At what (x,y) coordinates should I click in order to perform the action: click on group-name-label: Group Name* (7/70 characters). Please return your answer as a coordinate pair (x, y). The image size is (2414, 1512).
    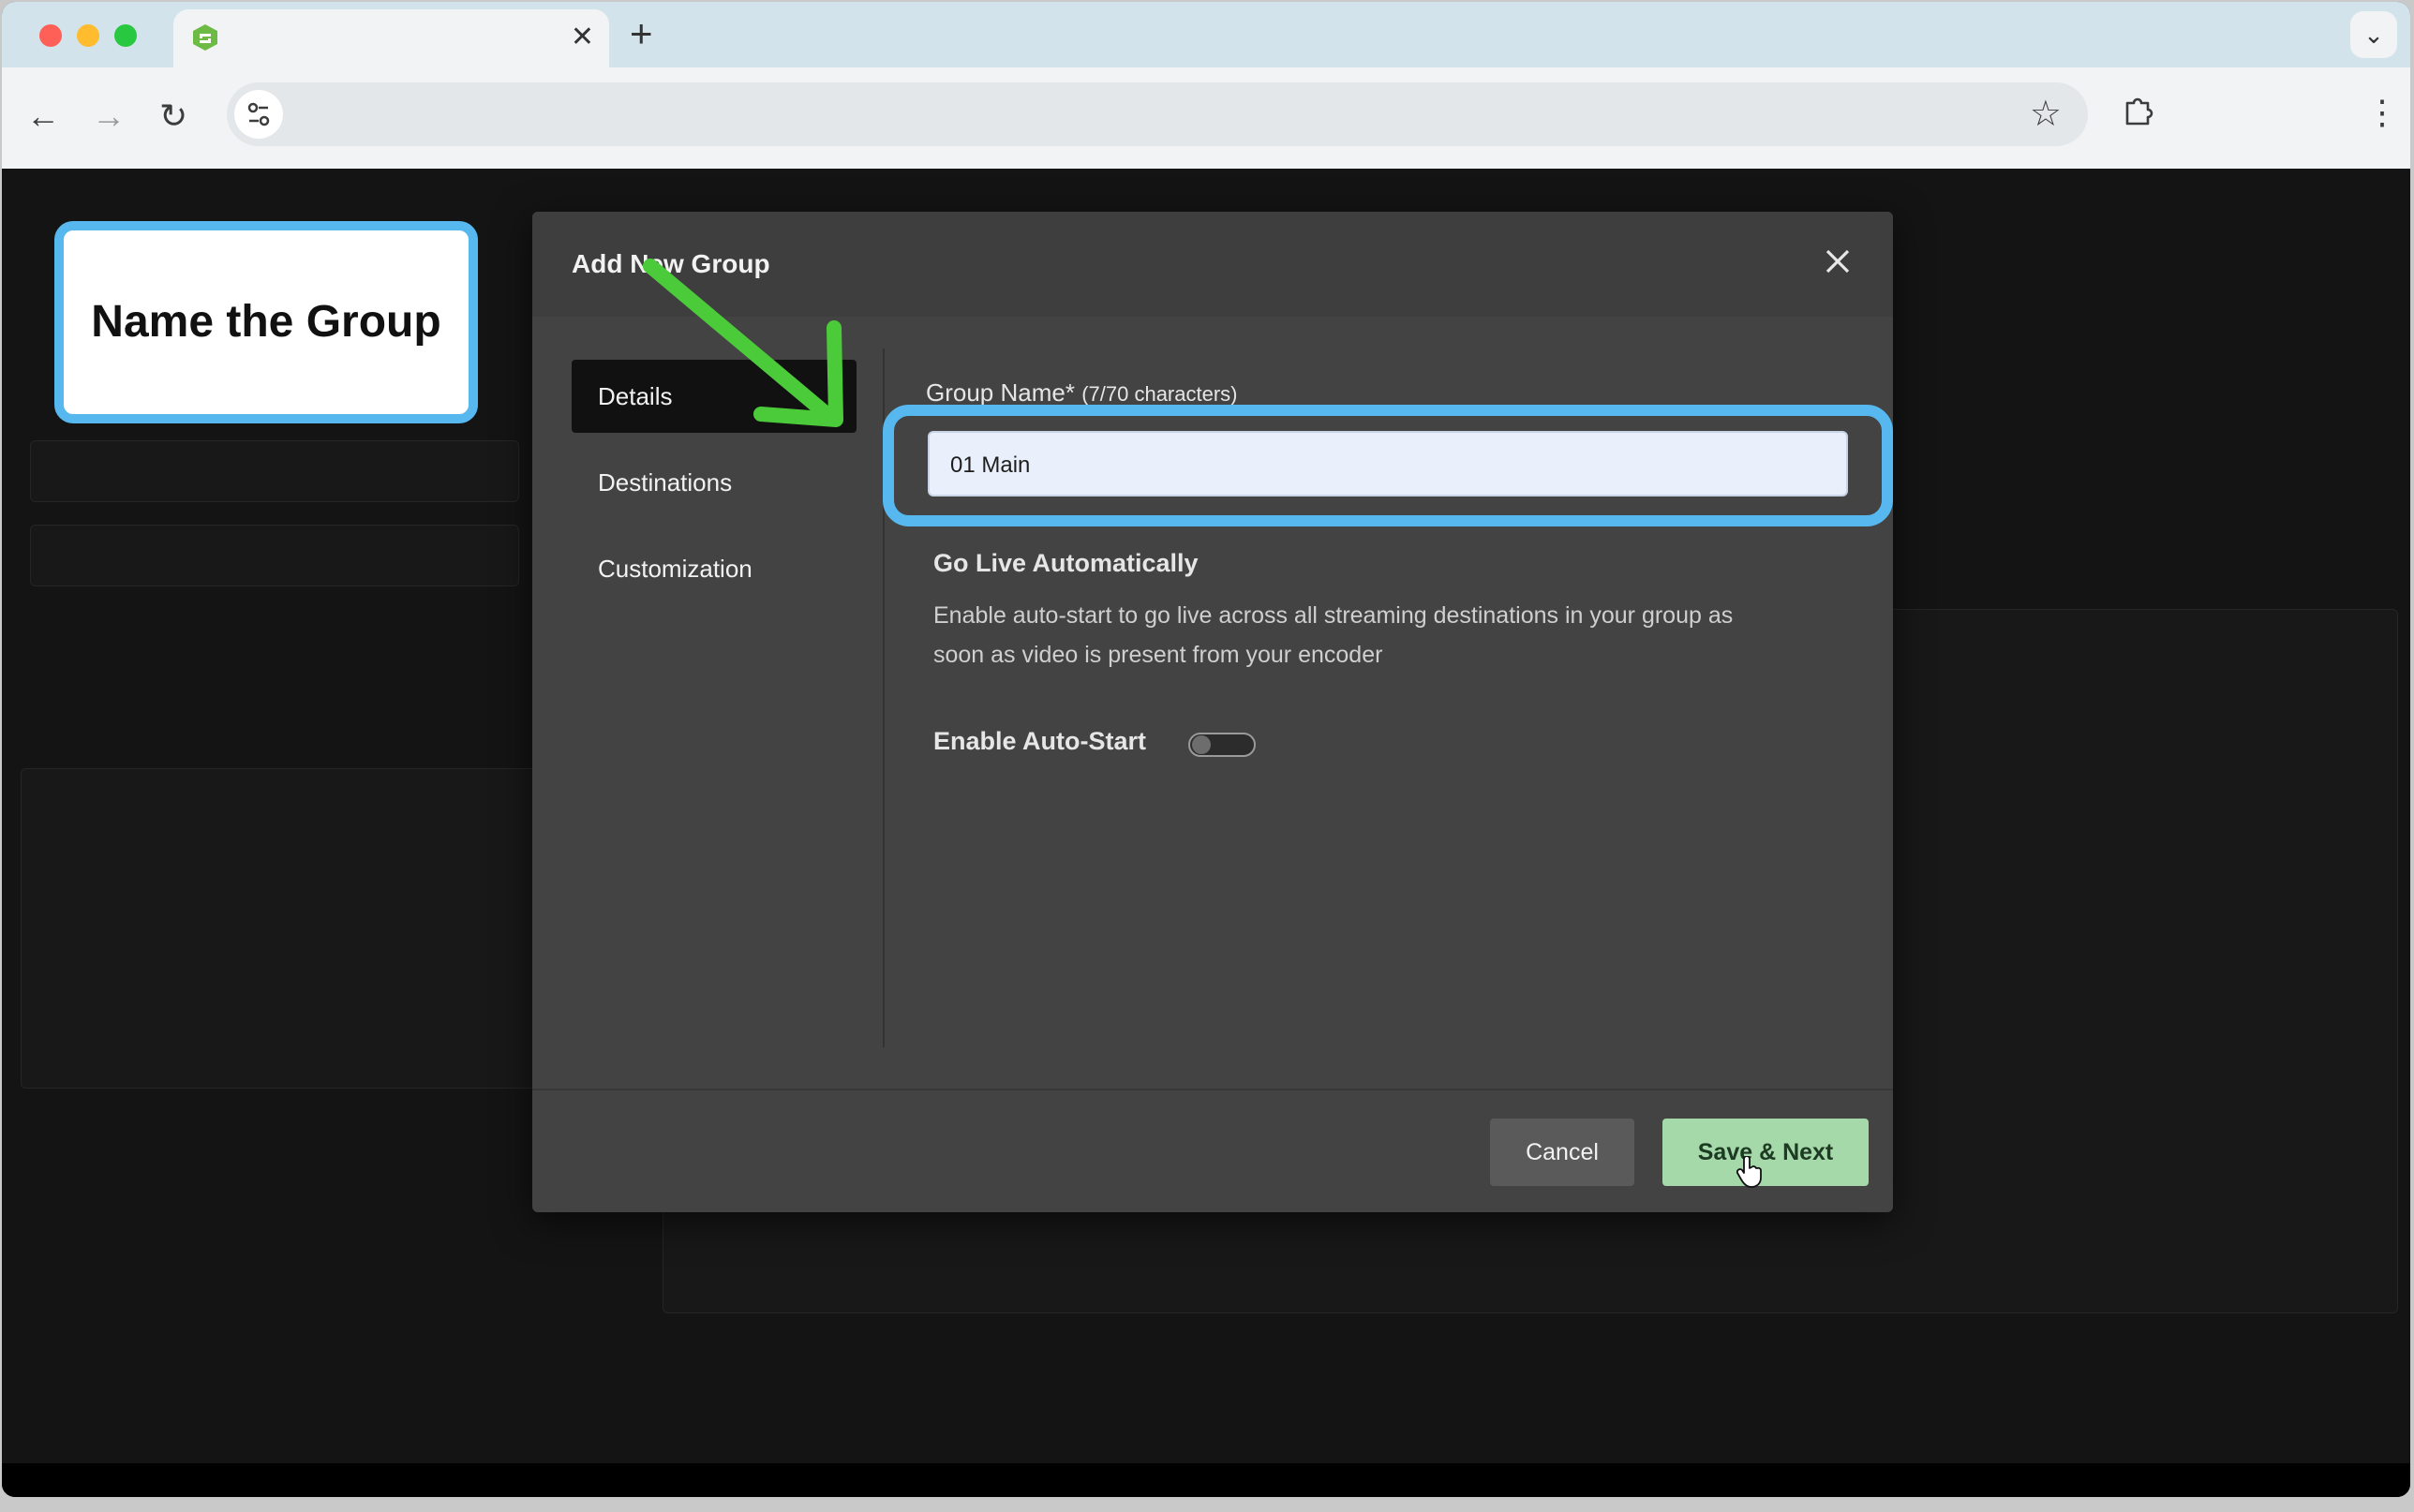
    Looking at the image, I should click on (1082, 393).